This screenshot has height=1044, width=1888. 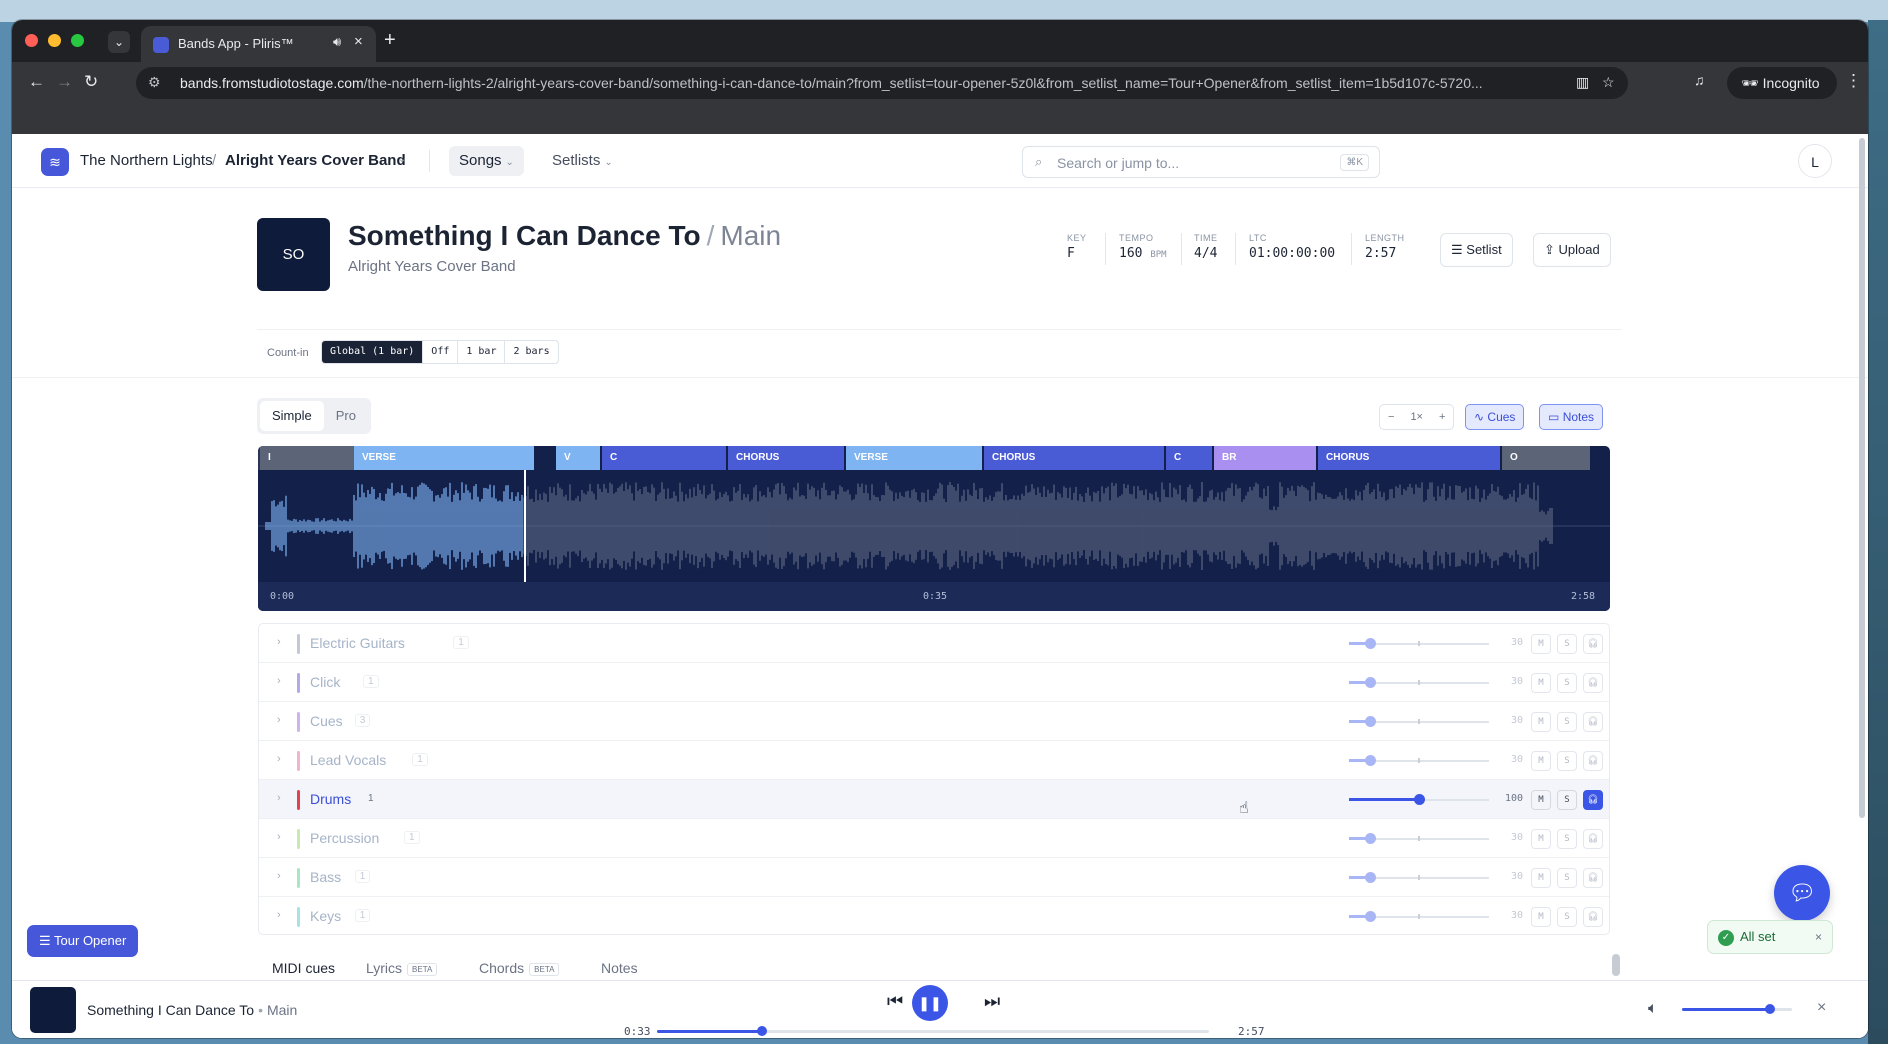 I want to click on close-window-button, so click(x=31, y=40).